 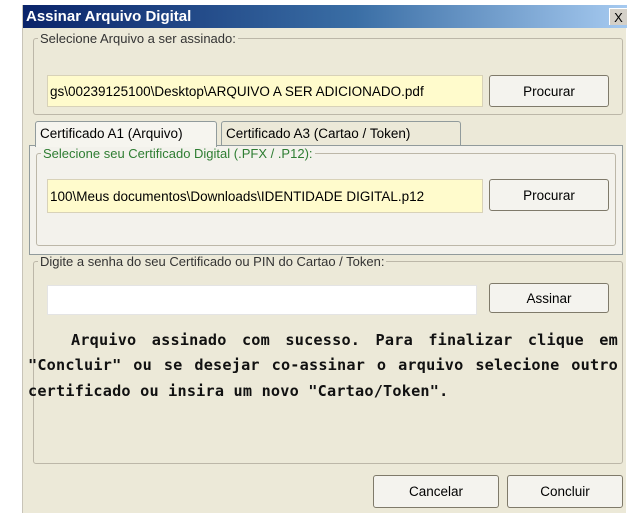 What do you see at coordinates (265, 196) in the screenshot?
I see `certificate-path-input` at bounding box center [265, 196].